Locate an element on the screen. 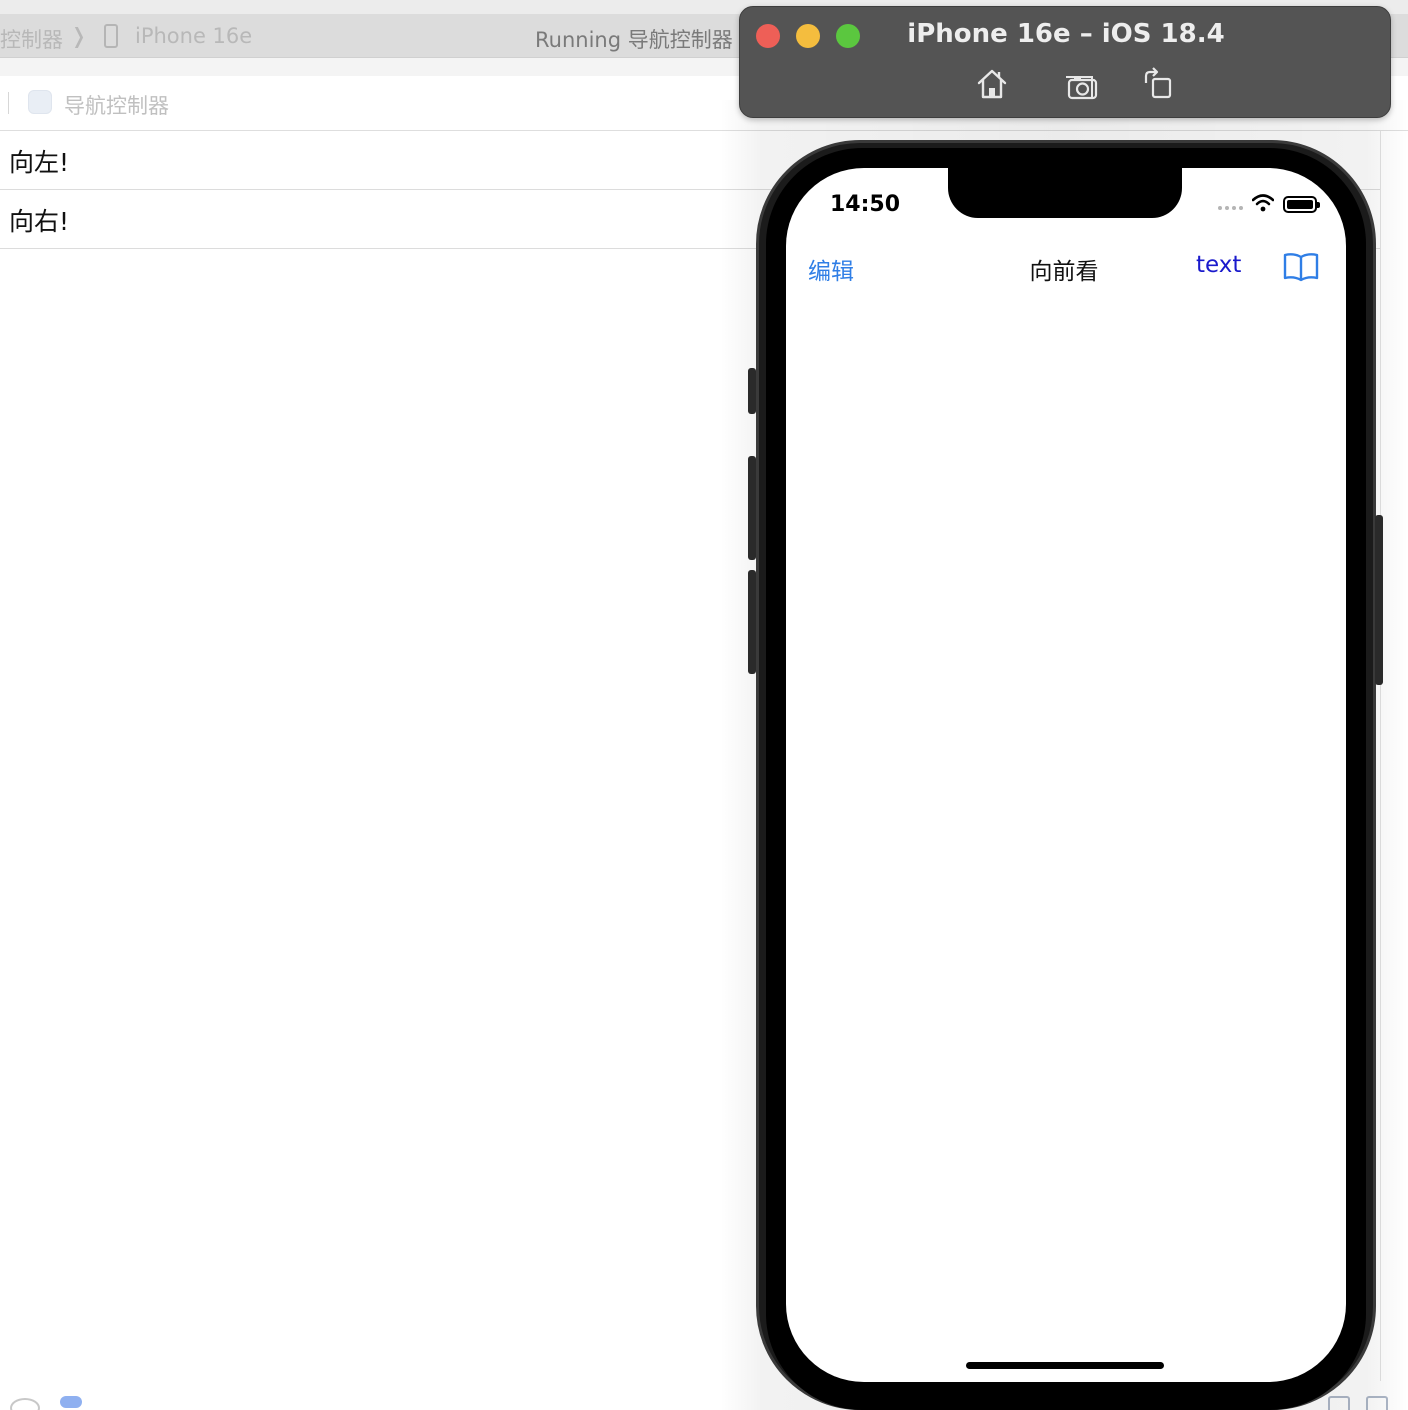 The image size is (1408, 1410). simulator-titlebar: iPhone 16e – iOS 18.4 is located at coordinates (1065, 62).